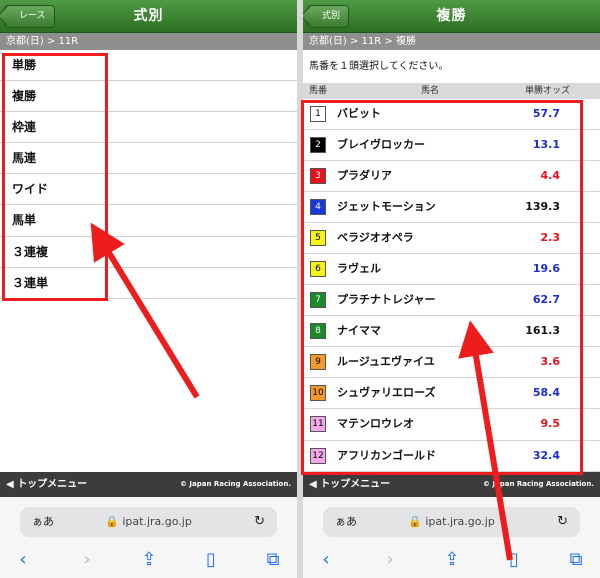 This screenshot has height=578, width=600. Describe the element at coordinates (318, 114) in the screenshot. I see `horse-number-badge: 1` at that location.